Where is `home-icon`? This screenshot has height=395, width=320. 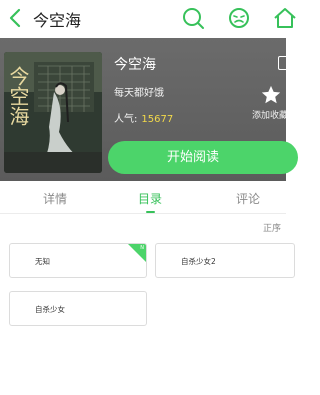
home-icon is located at coordinates (285, 18).